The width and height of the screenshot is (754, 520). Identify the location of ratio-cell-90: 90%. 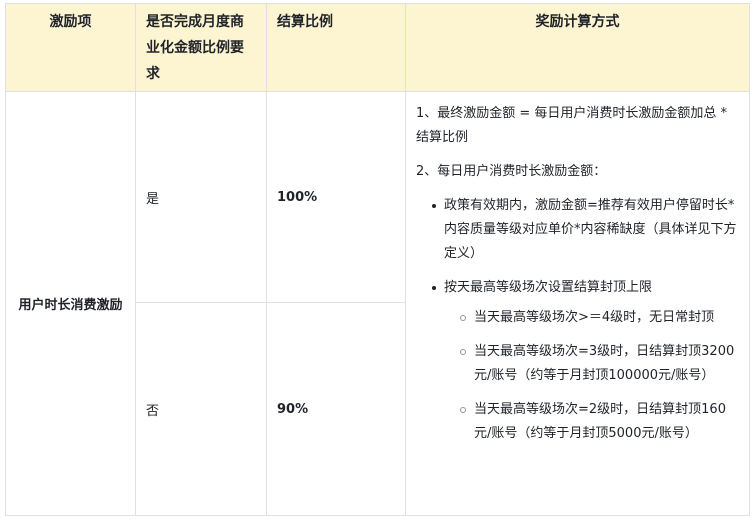
(336, 409).